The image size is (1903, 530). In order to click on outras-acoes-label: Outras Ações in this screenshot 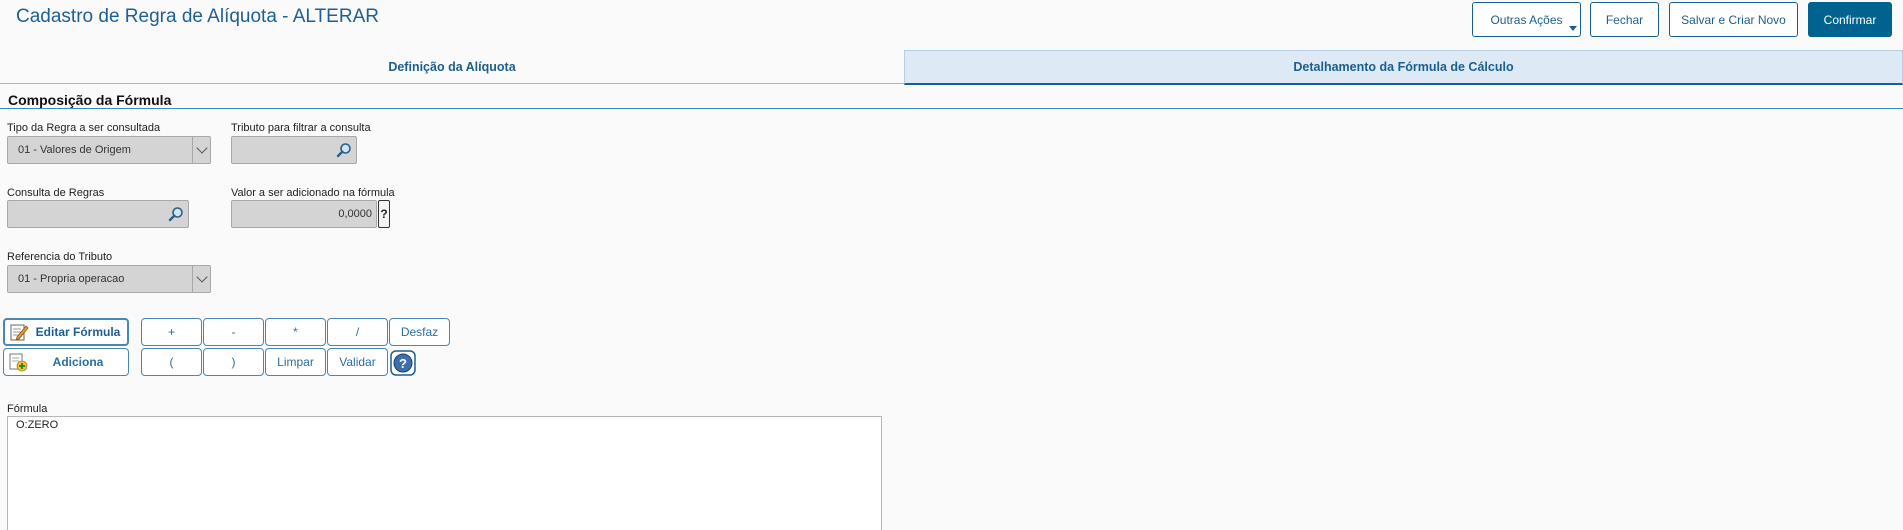, I will do `click(1526, 19)`.